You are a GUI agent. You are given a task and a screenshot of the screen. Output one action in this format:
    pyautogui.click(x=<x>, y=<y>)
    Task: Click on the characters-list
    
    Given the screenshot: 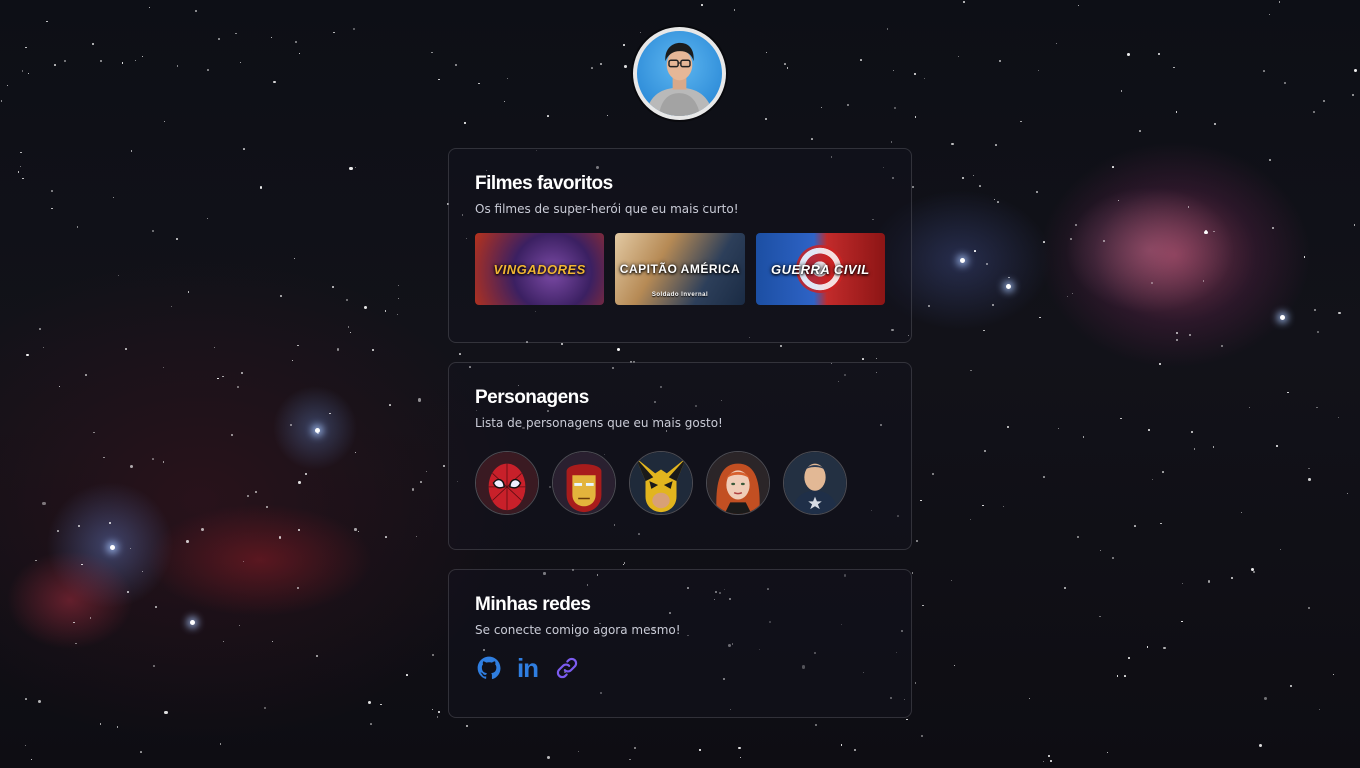 What is the action you would take?
    pyautogui.click(x=680, y=483)
    